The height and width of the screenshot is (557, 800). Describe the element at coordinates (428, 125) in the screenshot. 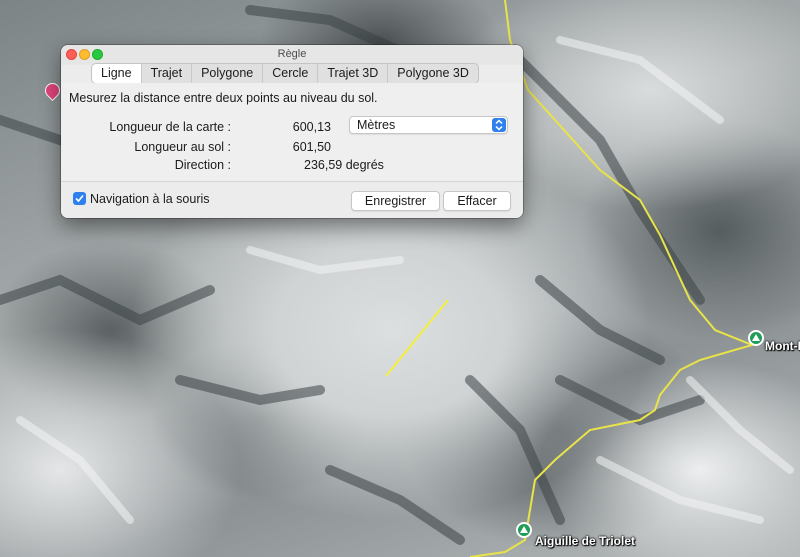

I see `unit-select: Mètres` at that location.